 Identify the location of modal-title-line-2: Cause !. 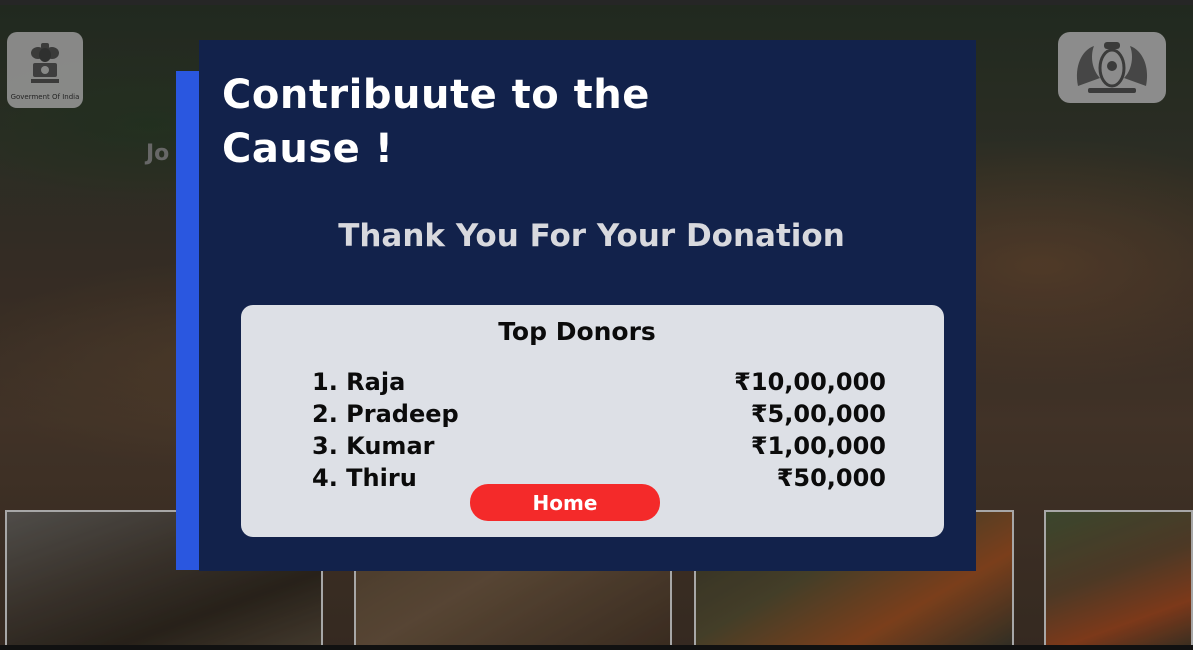
(308, 149).